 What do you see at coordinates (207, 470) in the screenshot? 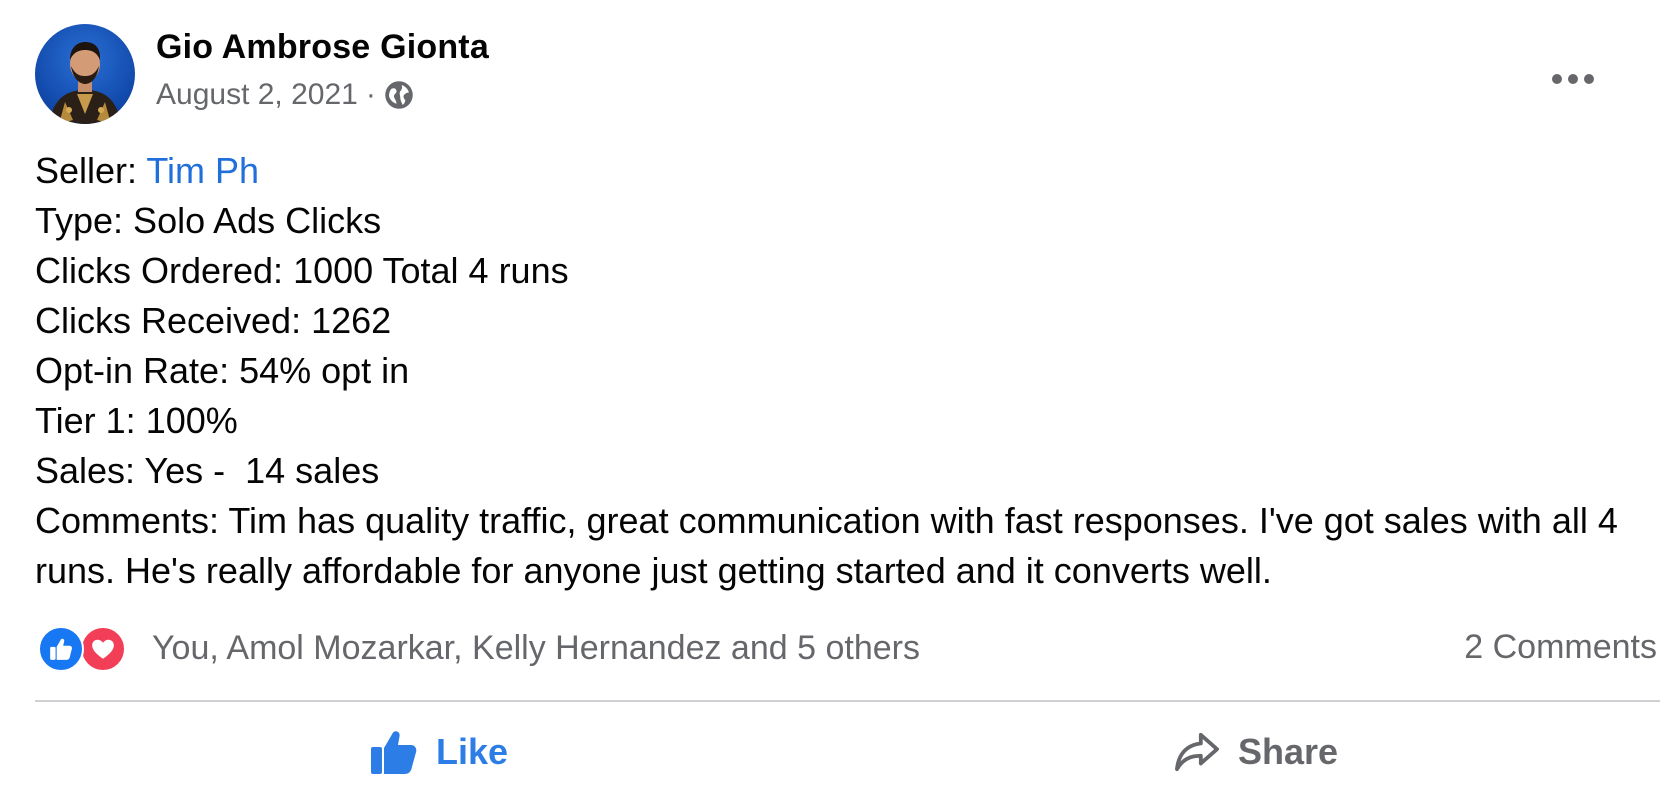
I see `sales-line: Sales: Yes - 14 sales` at bounding box center [207, 470].